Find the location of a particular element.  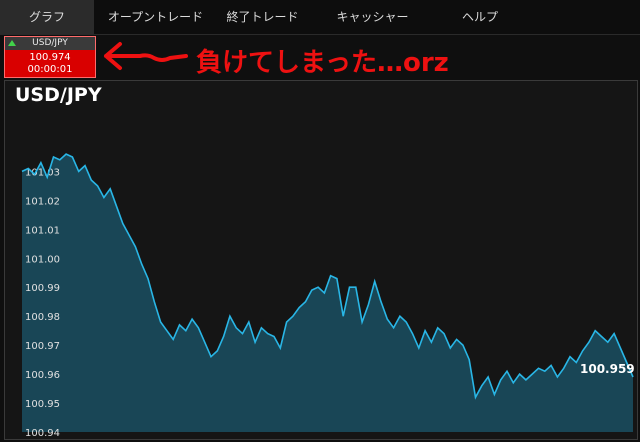

y-tick-label: 100.95 is located at coordinates (42, 404).